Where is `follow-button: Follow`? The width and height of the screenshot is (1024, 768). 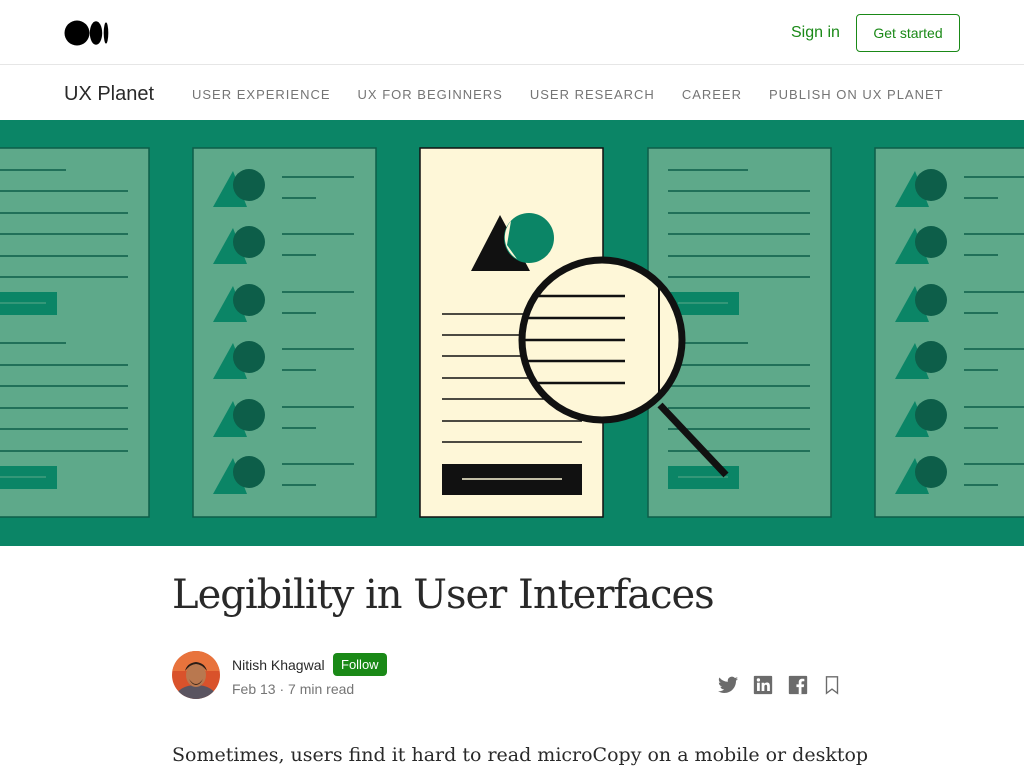 follow-button: Follow is located at coordinates (360, 664).